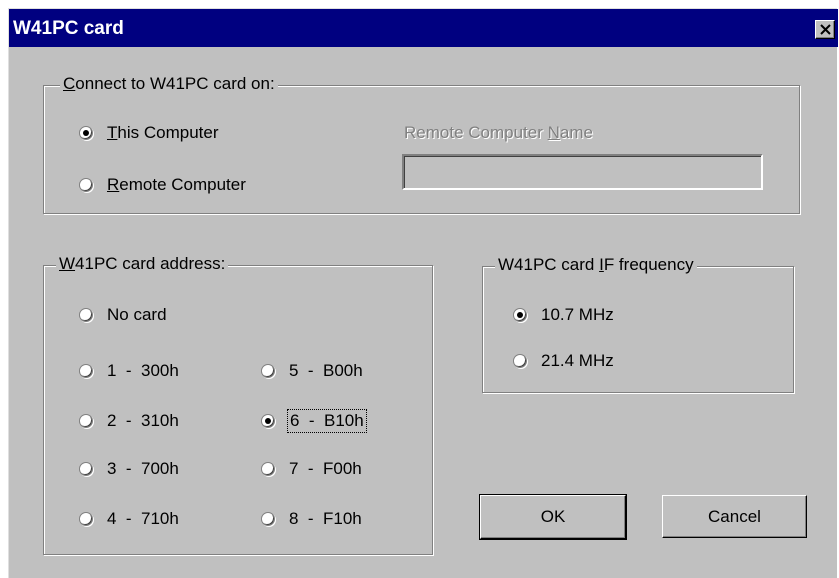 The height and width of the screenshot is (578, 839). What do you see at coordinates (163, 132) in the screenshot?
I see `radio-label: This Computer` at bounding box center [163, 132].